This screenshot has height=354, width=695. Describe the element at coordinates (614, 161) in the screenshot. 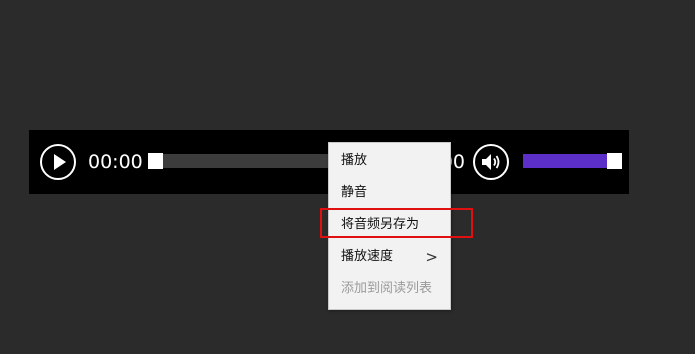

I see `volume-thumb` at that location.